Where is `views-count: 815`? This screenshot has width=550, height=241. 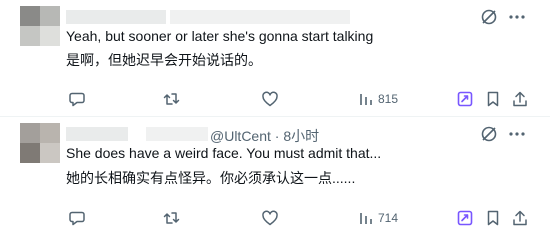 views-count: 815 is located at coordinates (388, 99).